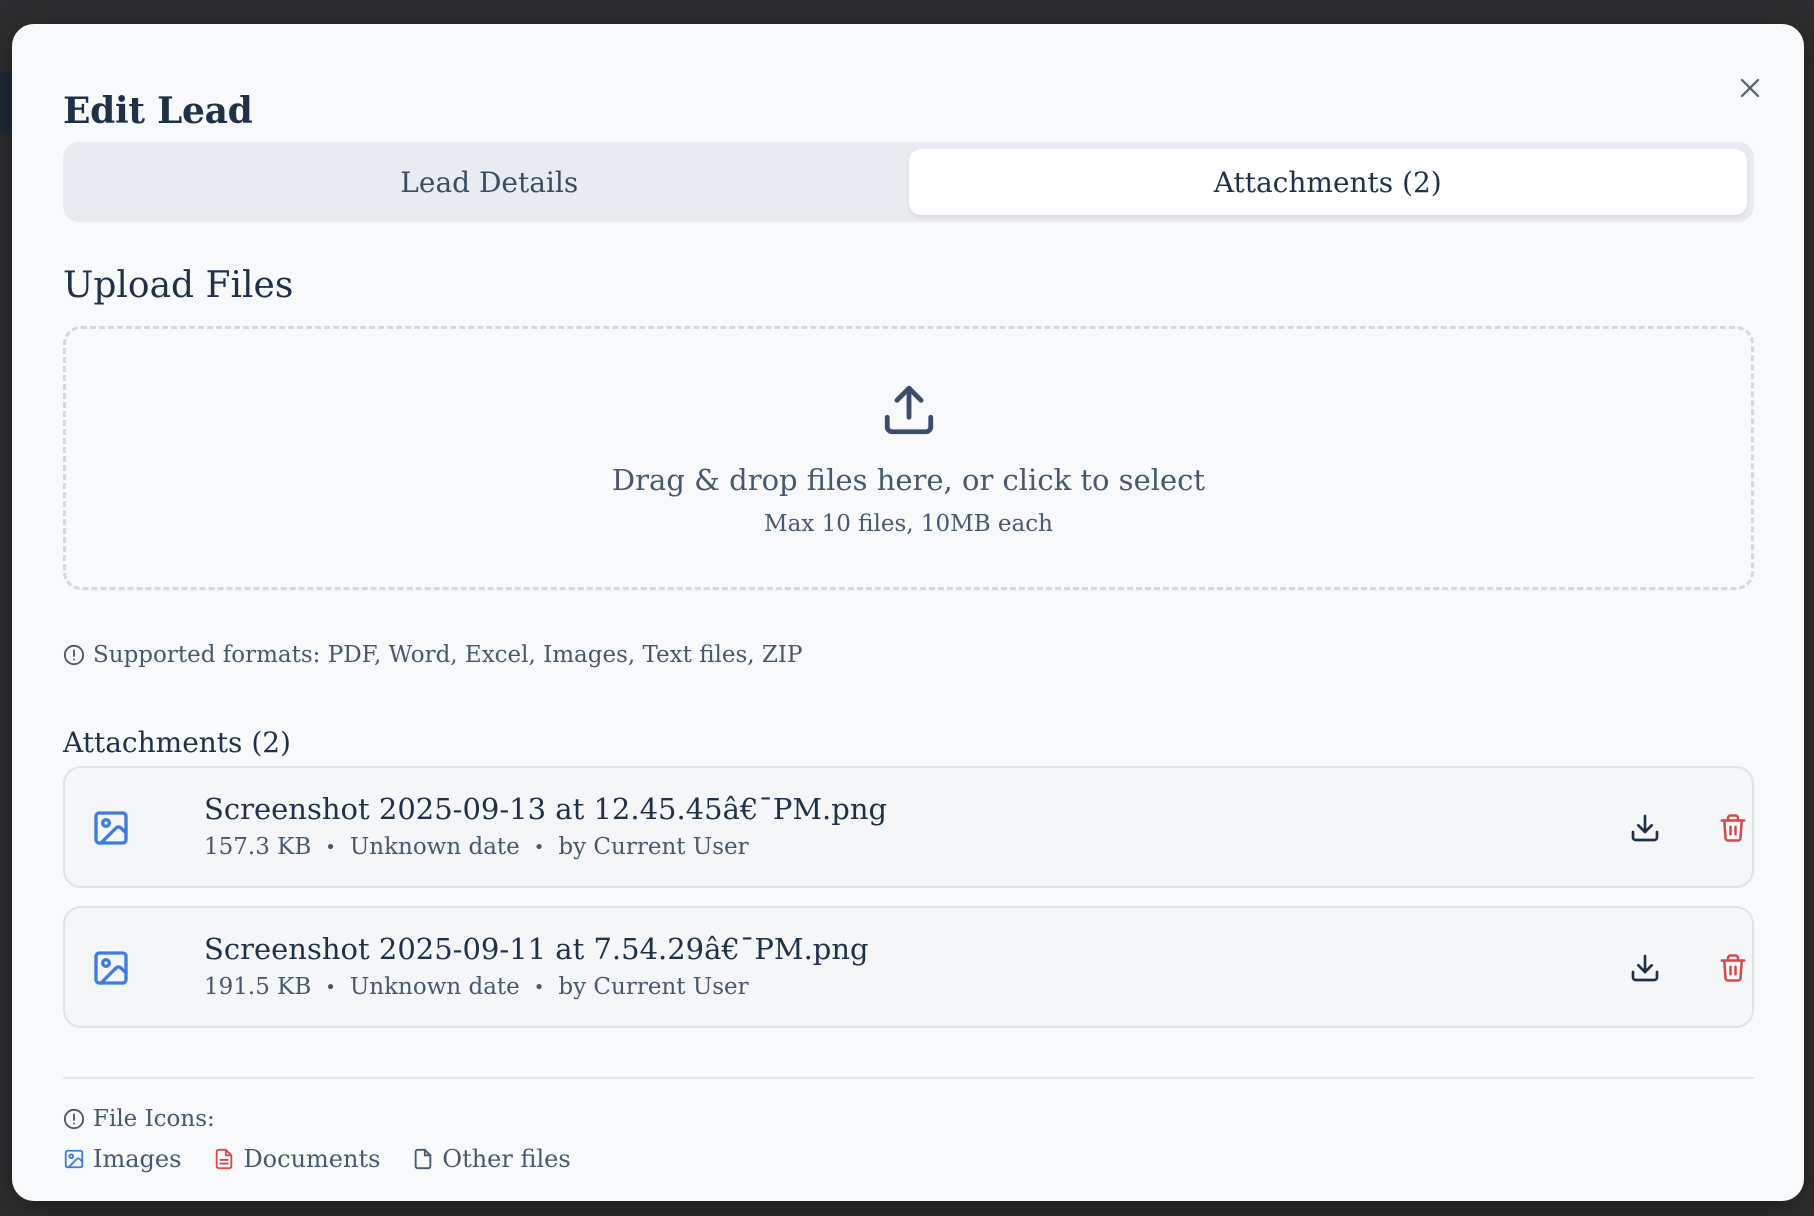  What do you see at coordinates (908, 524) in the screenshot?
I see `dropzone-limits: Max 10 files, 10MB each` at bounding box center [908, 524].